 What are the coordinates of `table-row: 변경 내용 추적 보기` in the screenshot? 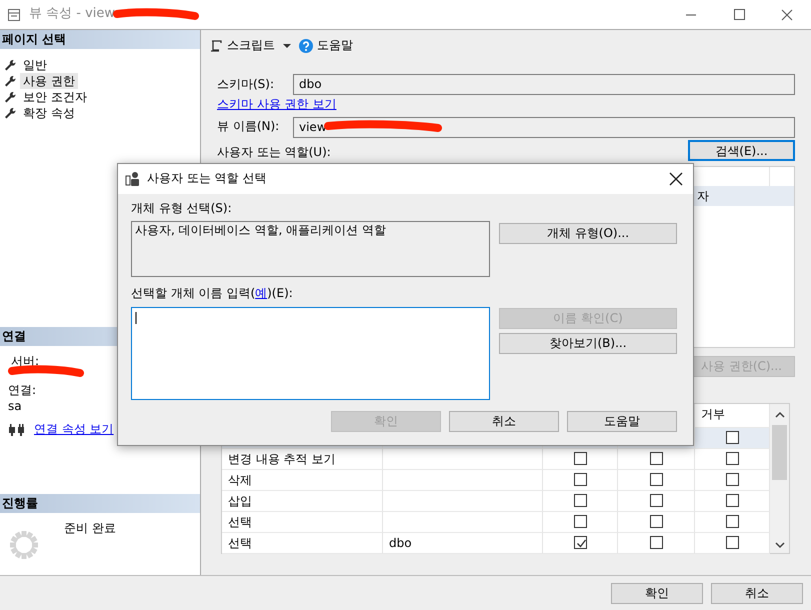 It's located at (496, 459).